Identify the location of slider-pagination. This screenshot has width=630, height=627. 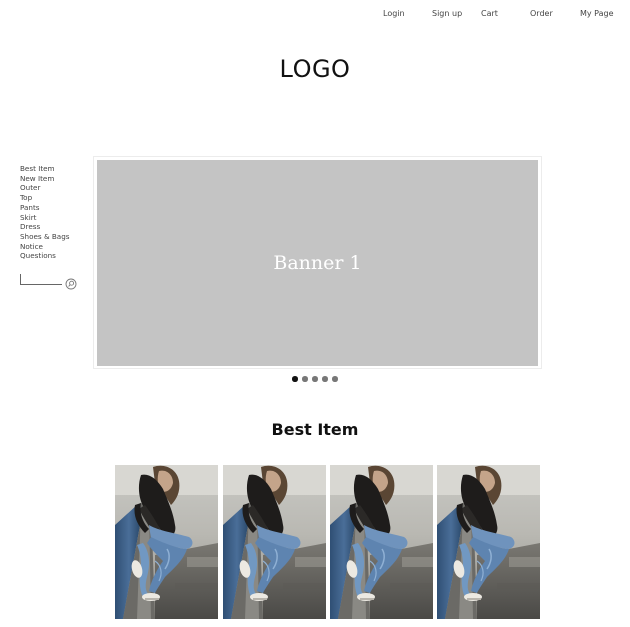
(315, 379).